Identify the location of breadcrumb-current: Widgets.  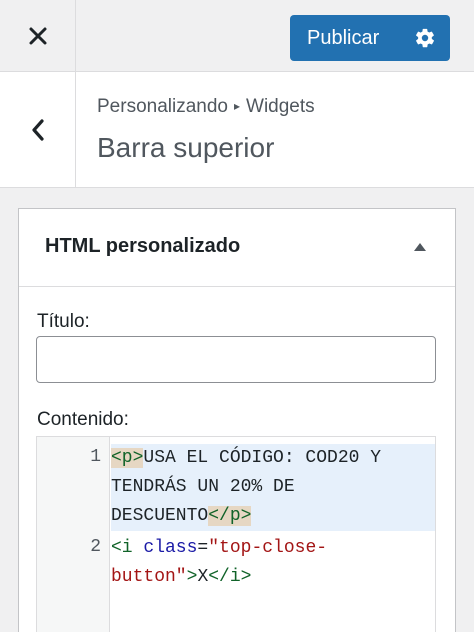
(280, 106).